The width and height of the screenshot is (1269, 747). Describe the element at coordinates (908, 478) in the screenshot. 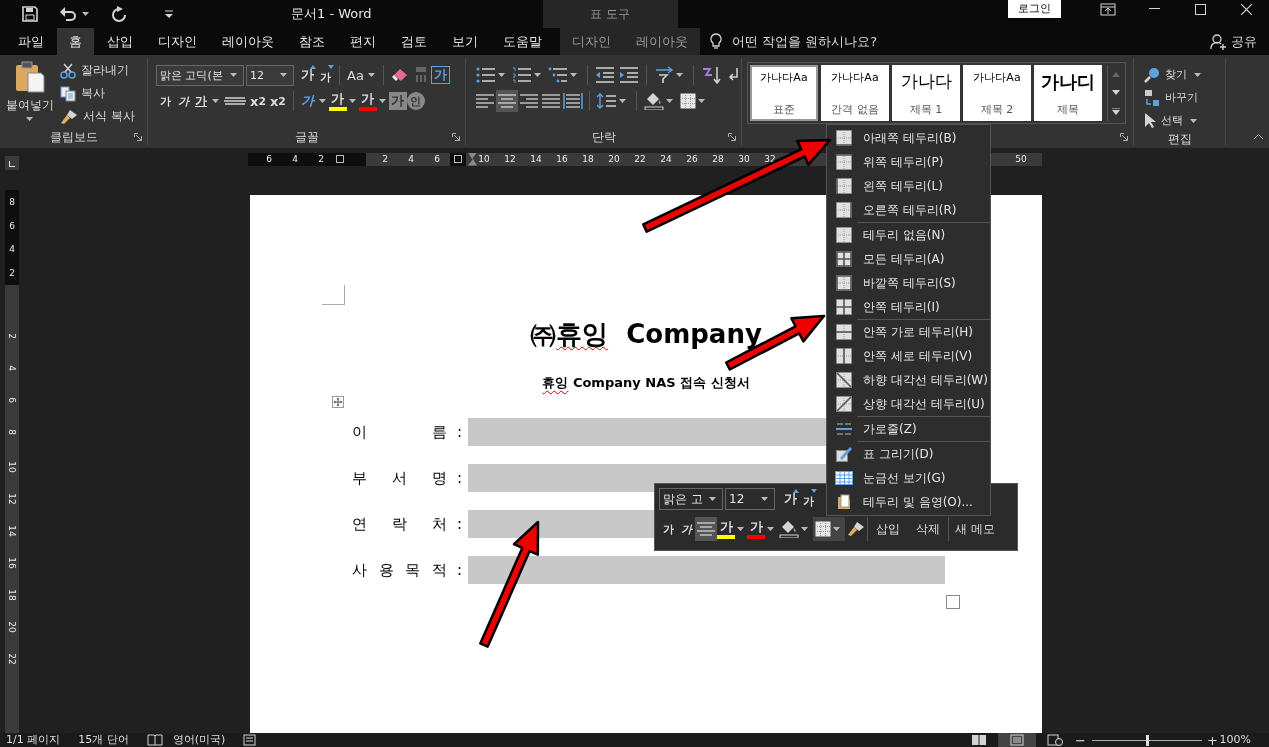

I see `menu-item: 눈금선 보기(G)` at that location.